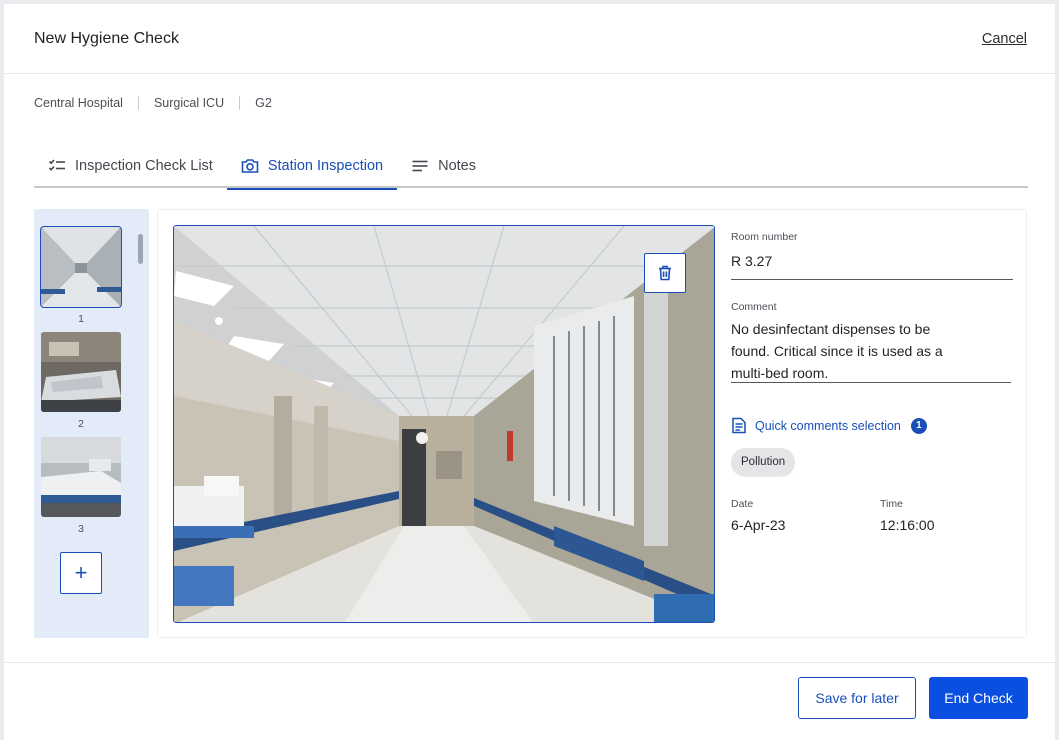 This screenshot has height=740, width=1059. I want to click on checklist-icon, so click(57, 166).